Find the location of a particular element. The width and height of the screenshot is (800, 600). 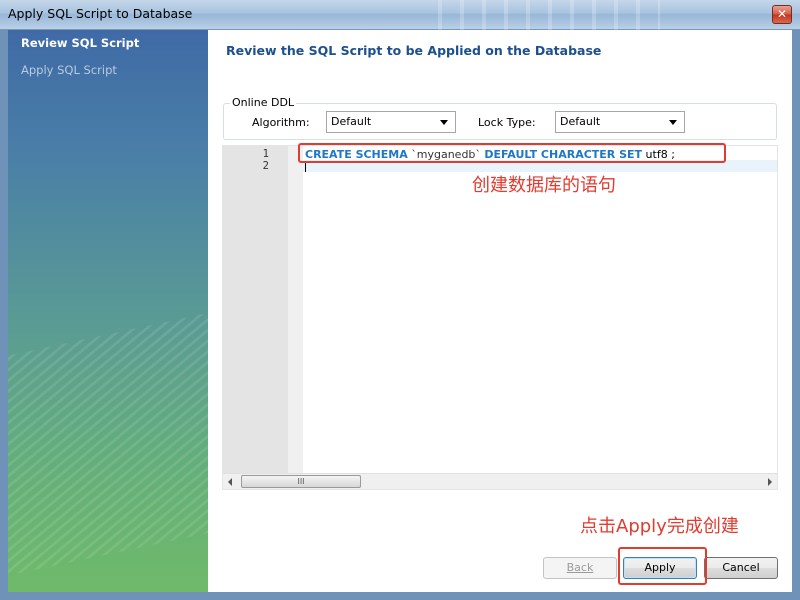

sql-statement-highlight-box is located at coordinates (512, 153).